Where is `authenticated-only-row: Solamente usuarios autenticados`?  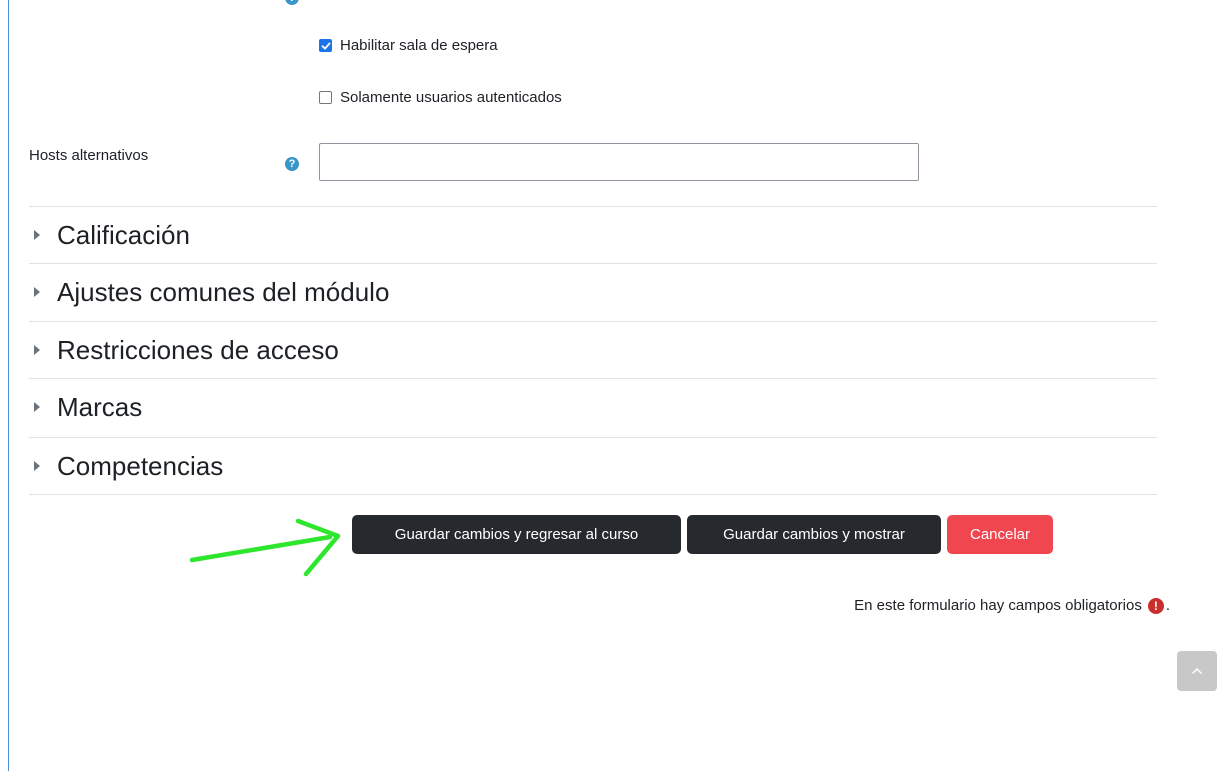 authenticated-only-row: Solamente usuarios autenticados is located at coordinates (440, 97).